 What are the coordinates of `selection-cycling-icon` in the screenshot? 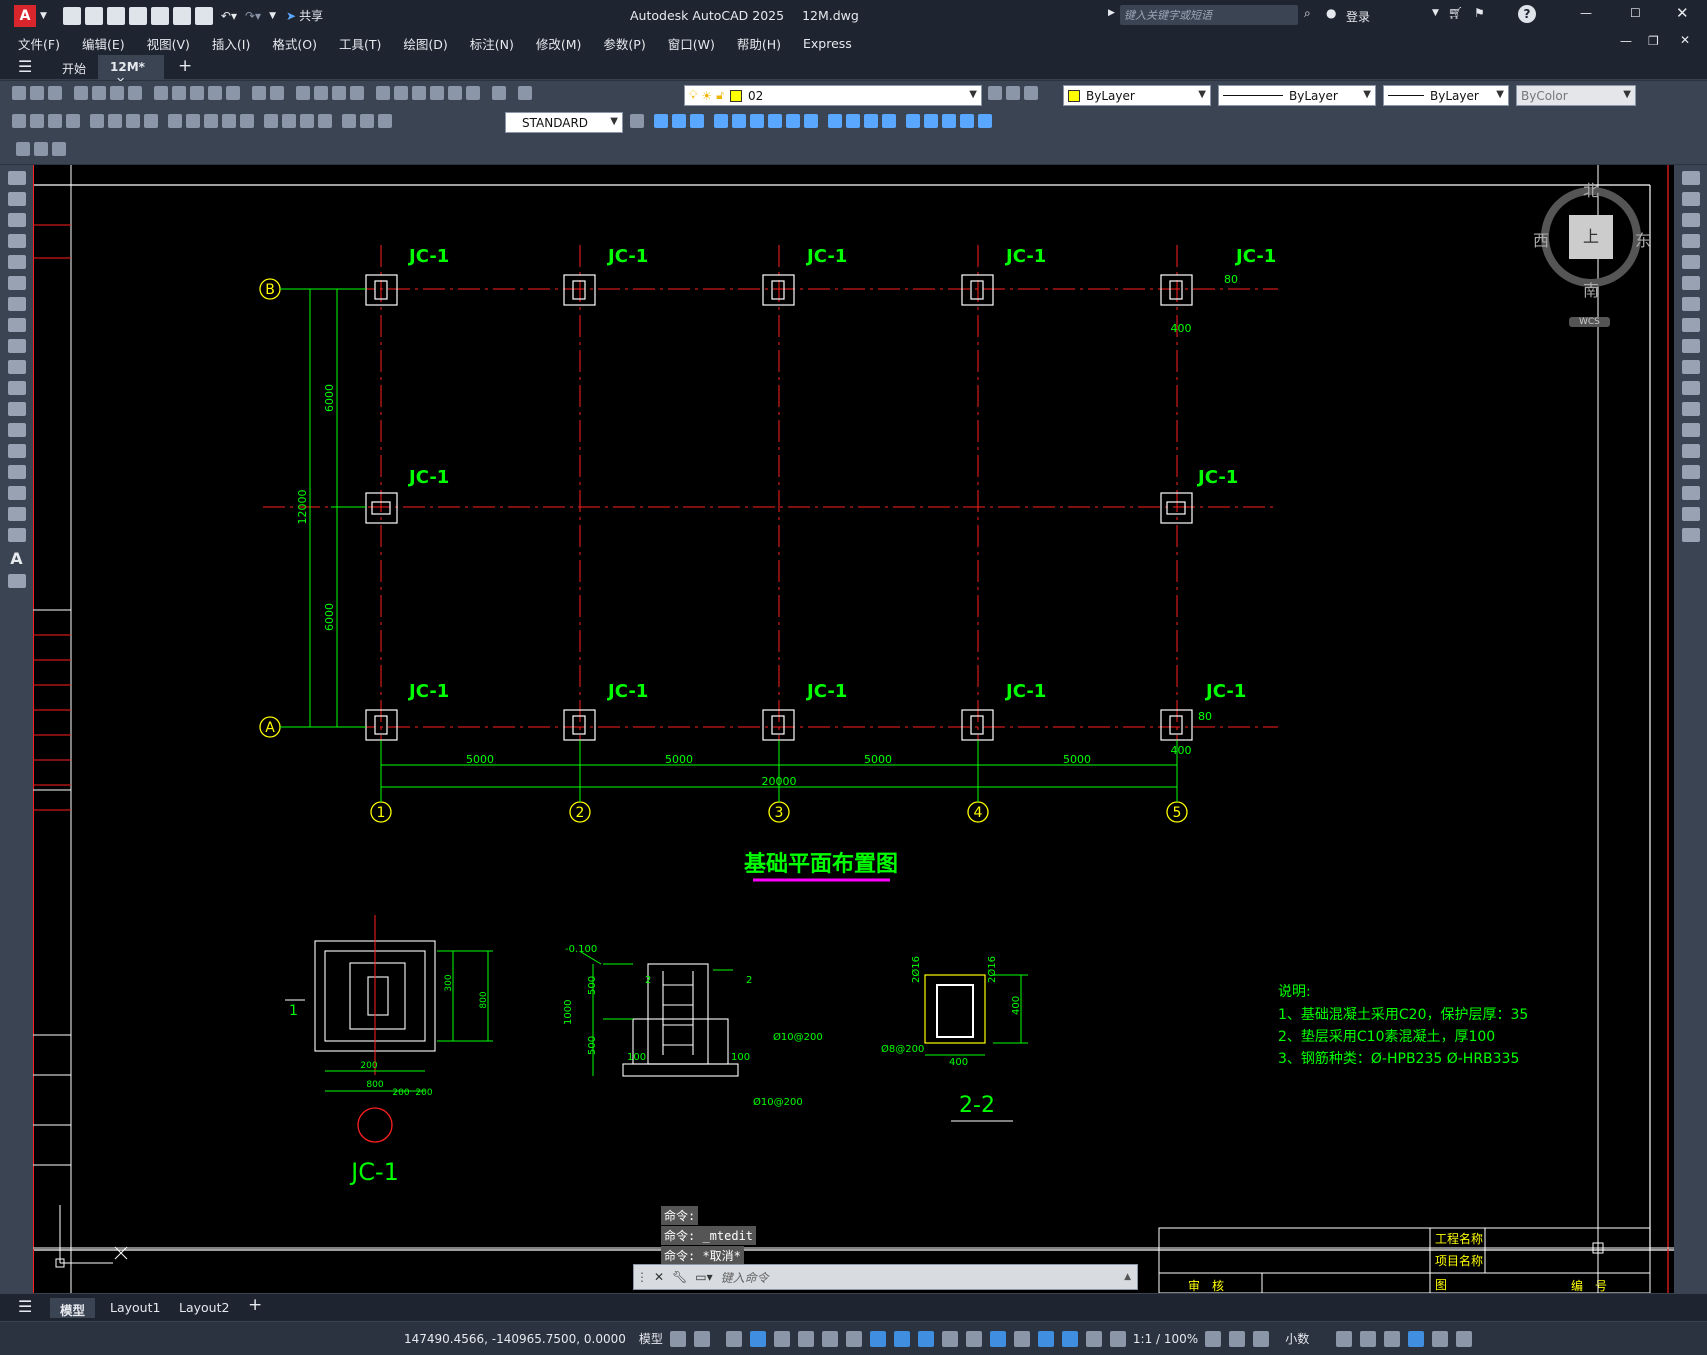 It's located at (949, 1338).